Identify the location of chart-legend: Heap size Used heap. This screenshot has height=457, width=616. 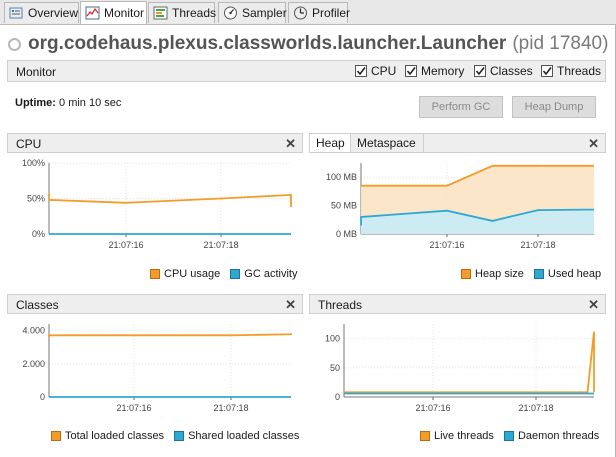
(531, 274).